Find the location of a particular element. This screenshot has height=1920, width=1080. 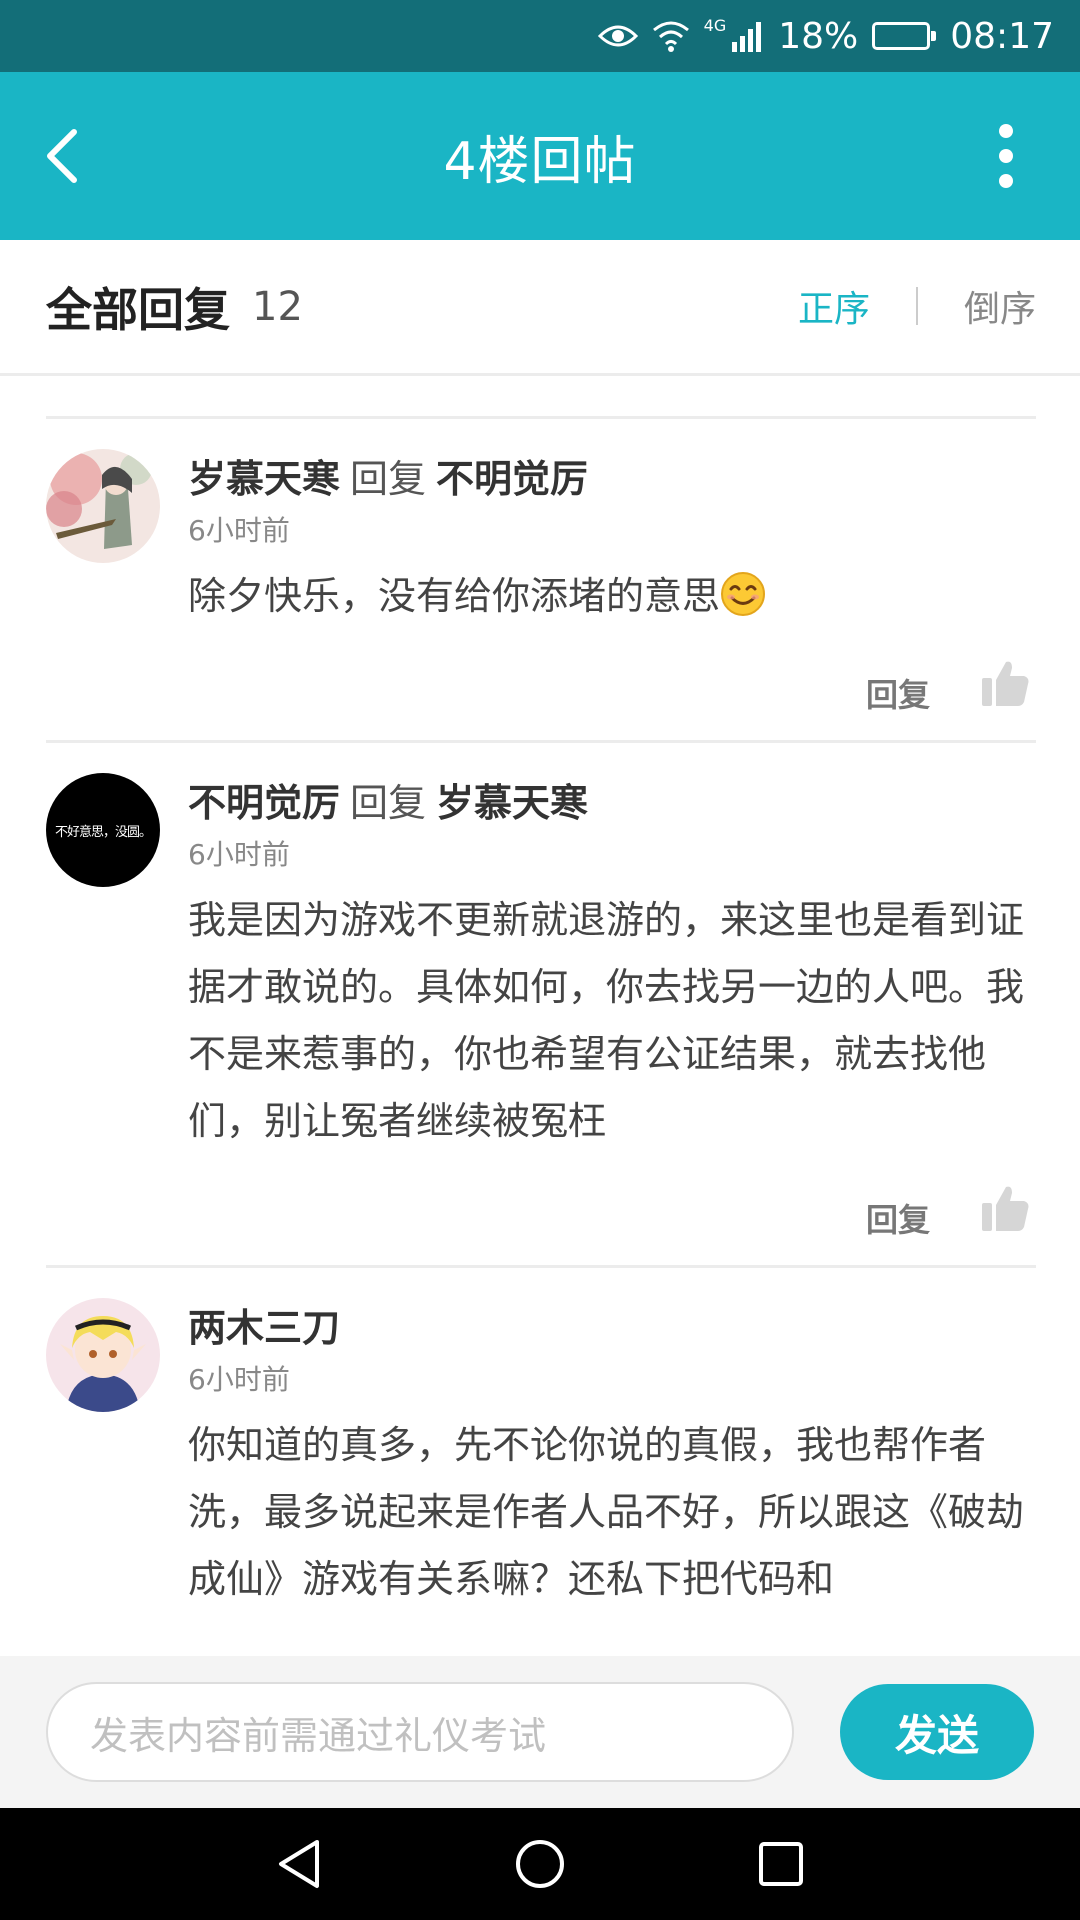

nav-back-icon is located at coordinates (299, 1864).